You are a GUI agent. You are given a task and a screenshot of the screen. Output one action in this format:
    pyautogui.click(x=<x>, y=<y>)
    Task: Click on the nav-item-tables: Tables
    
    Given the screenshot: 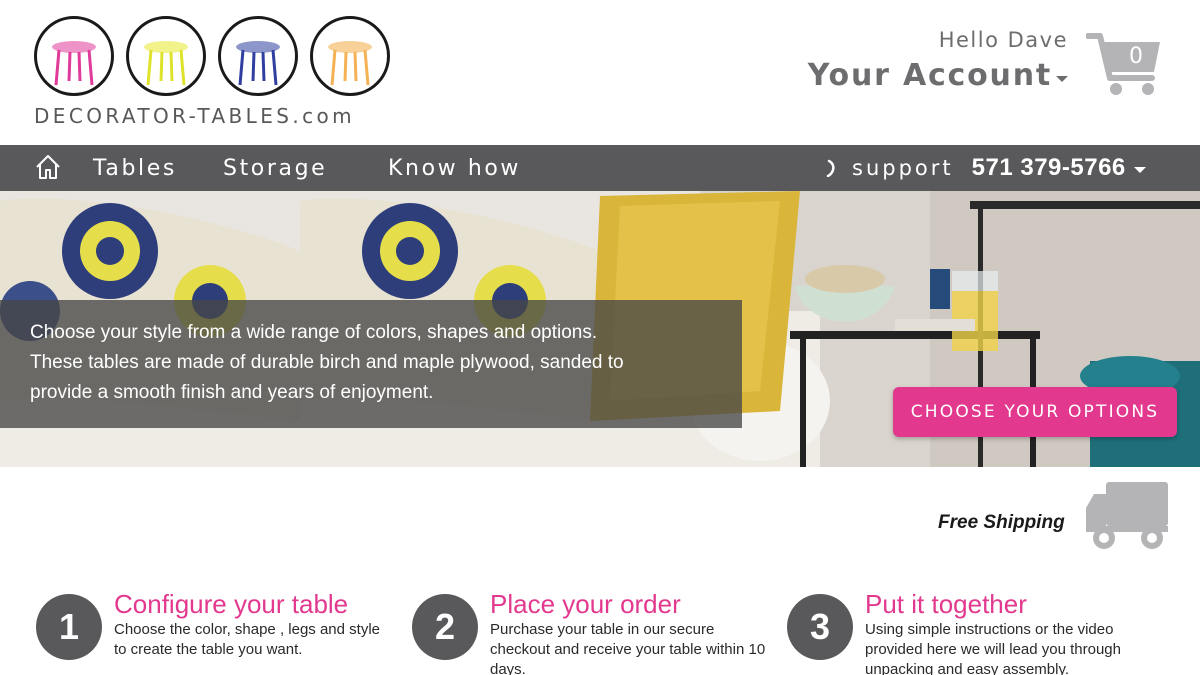 What is the action you would take?
    pyautogui.click(x=135, y=168)
    